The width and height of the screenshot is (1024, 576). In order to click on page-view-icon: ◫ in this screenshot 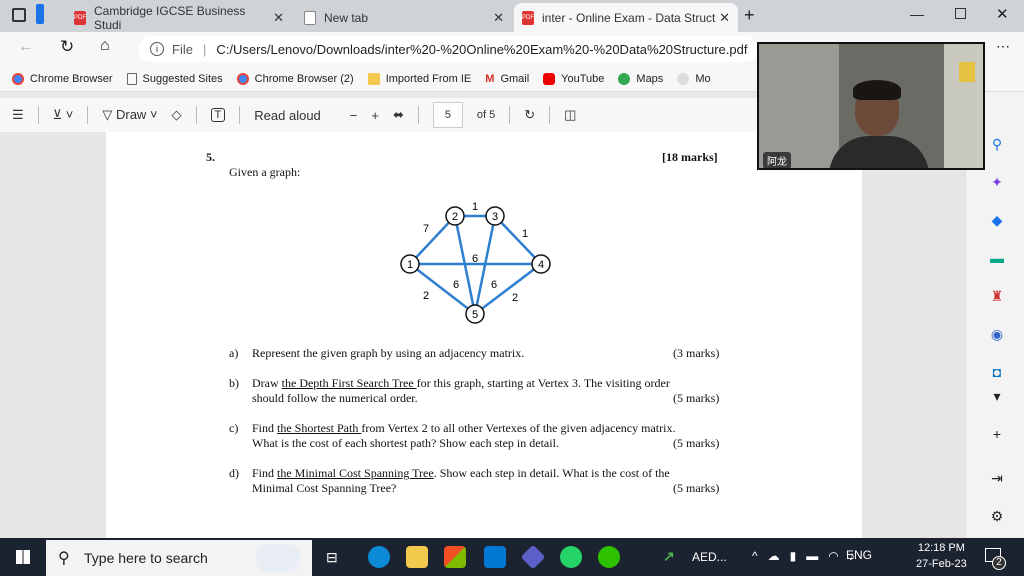, I will do `click(570, 115)`.